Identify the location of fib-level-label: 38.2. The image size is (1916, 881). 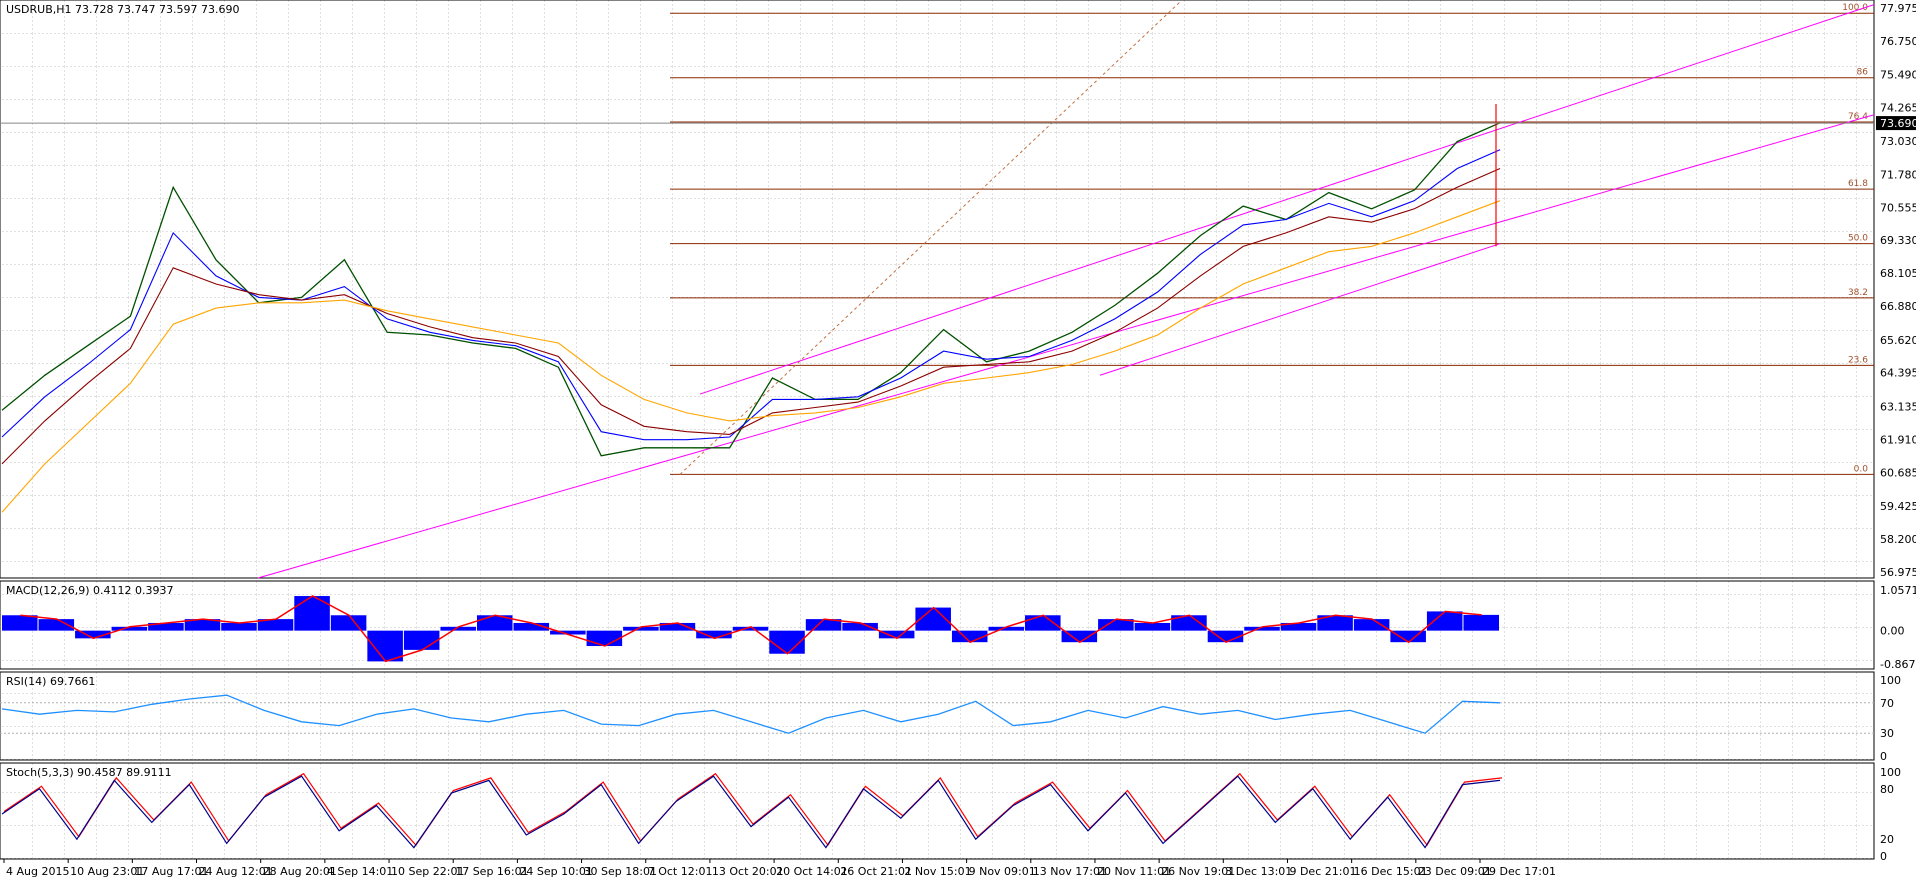
(1858, 293).